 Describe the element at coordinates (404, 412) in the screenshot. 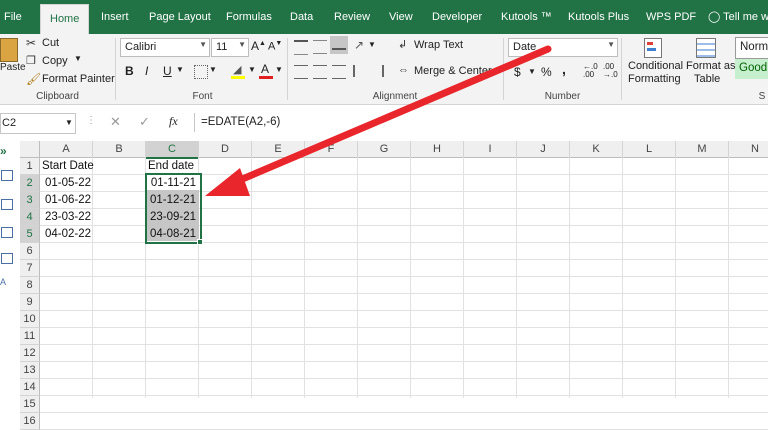

I see `gridline-horizontal` at that location.